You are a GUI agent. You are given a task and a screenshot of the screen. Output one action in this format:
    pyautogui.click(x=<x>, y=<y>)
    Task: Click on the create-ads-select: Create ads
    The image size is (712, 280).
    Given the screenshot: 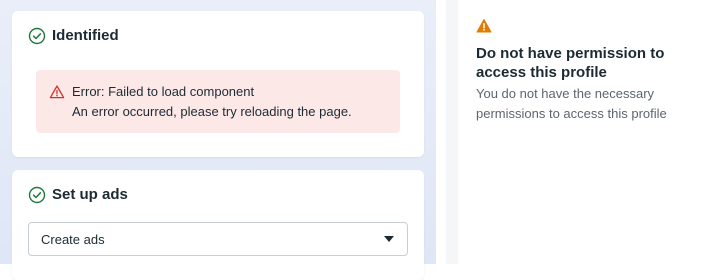 What is the action you would take?
    pyautogui.click(x=218, y=239)
    